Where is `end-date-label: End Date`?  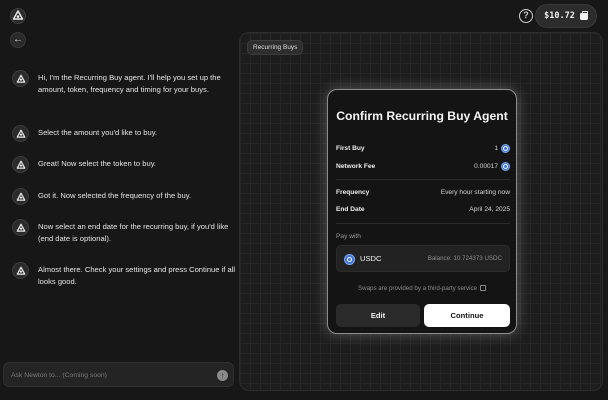
end-date-label: End Date is located at coordinates (350, 209).